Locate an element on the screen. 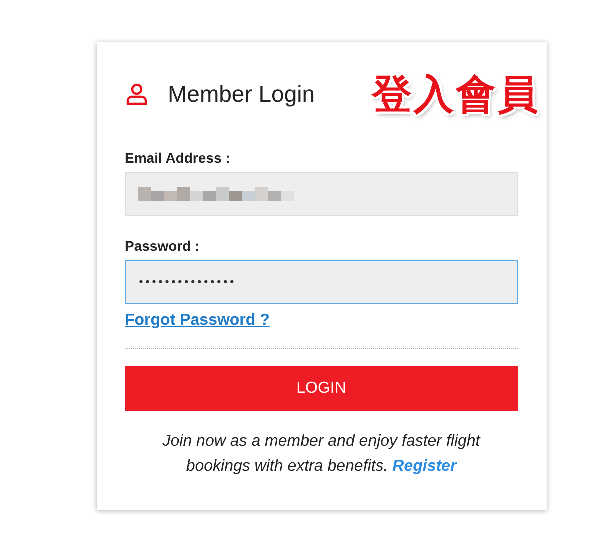  annotation-text: 登入會員 is located at coordinates (456, 95).